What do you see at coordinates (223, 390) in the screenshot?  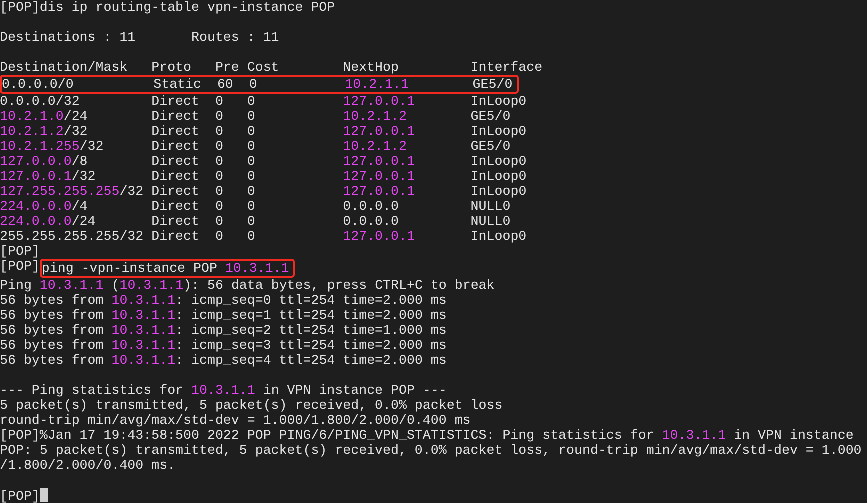 I see `terminal-line: --- Ping statistics for 10.3.1.1 in VPN instance POP ---` at bounding box center [223, 390].